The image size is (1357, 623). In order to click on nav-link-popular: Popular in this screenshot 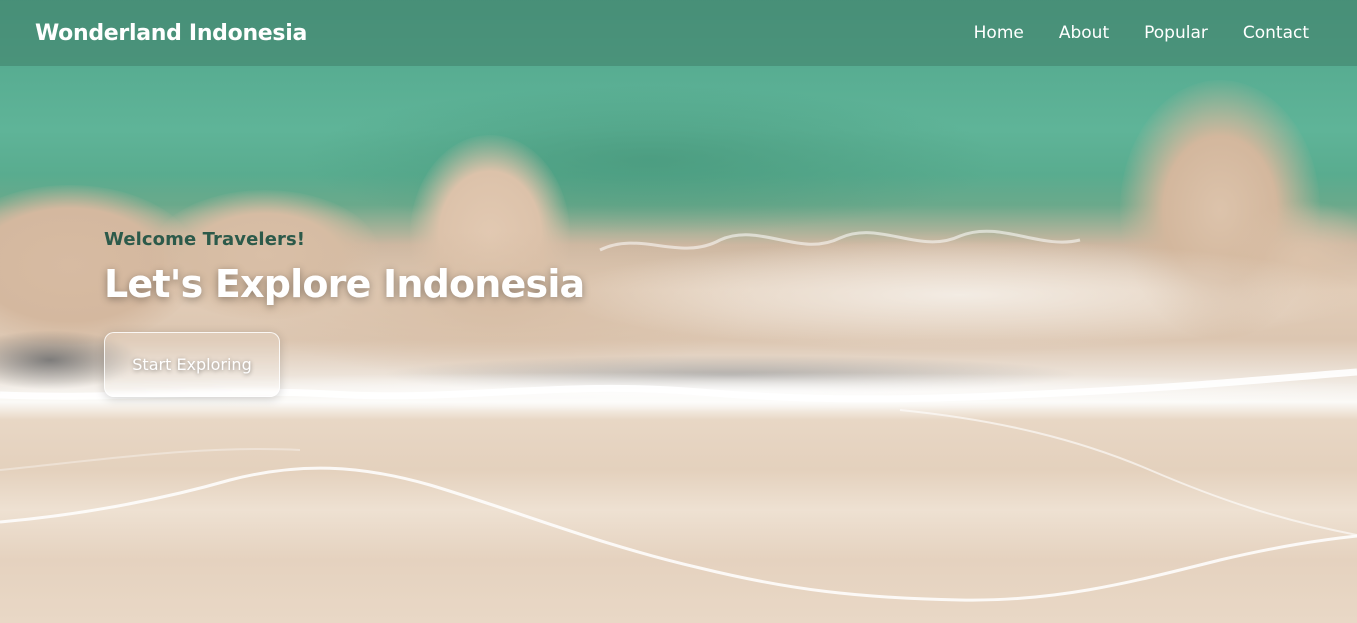, I will do `click(1176, 33)`.